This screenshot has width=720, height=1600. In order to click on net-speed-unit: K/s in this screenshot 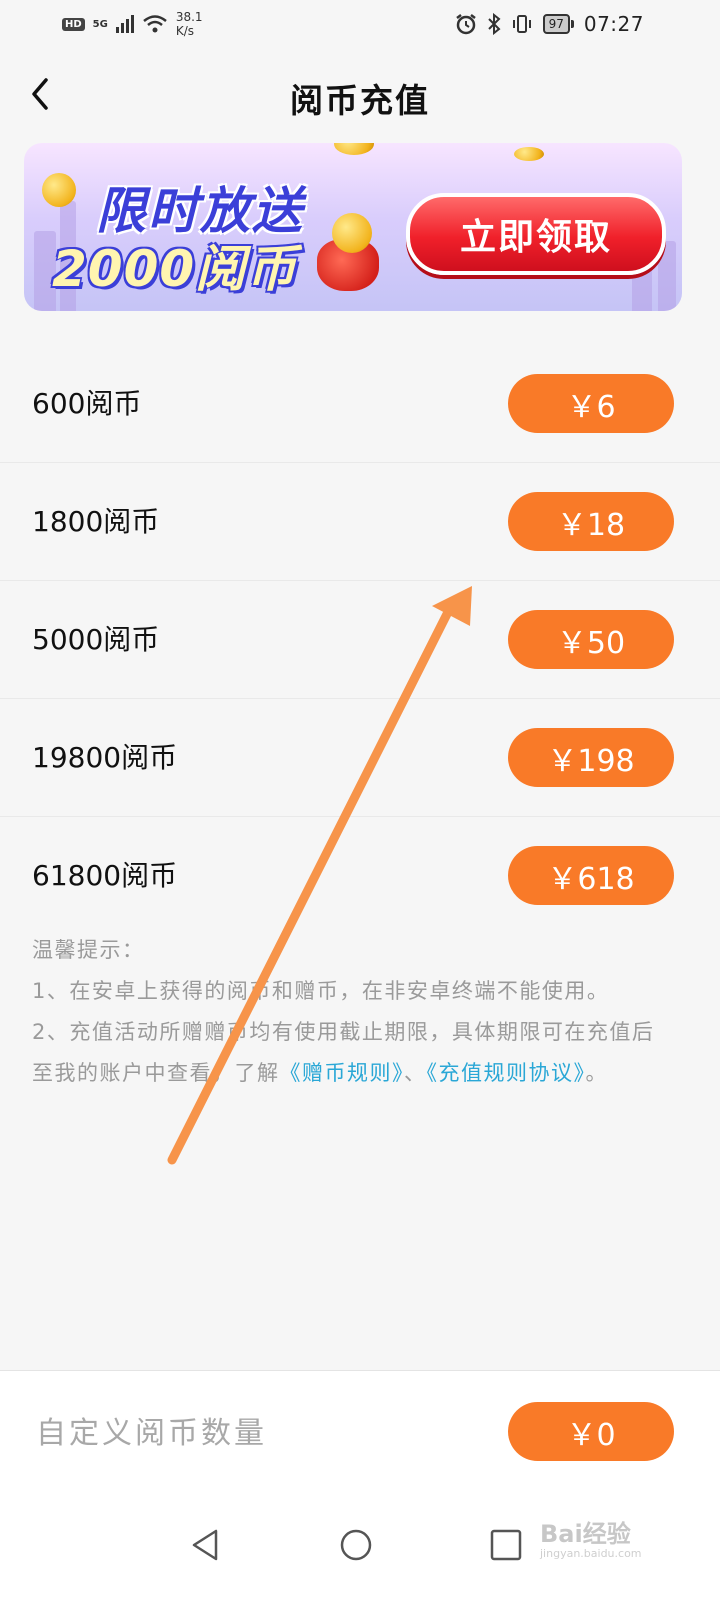, I will do `click(185, 31)`.